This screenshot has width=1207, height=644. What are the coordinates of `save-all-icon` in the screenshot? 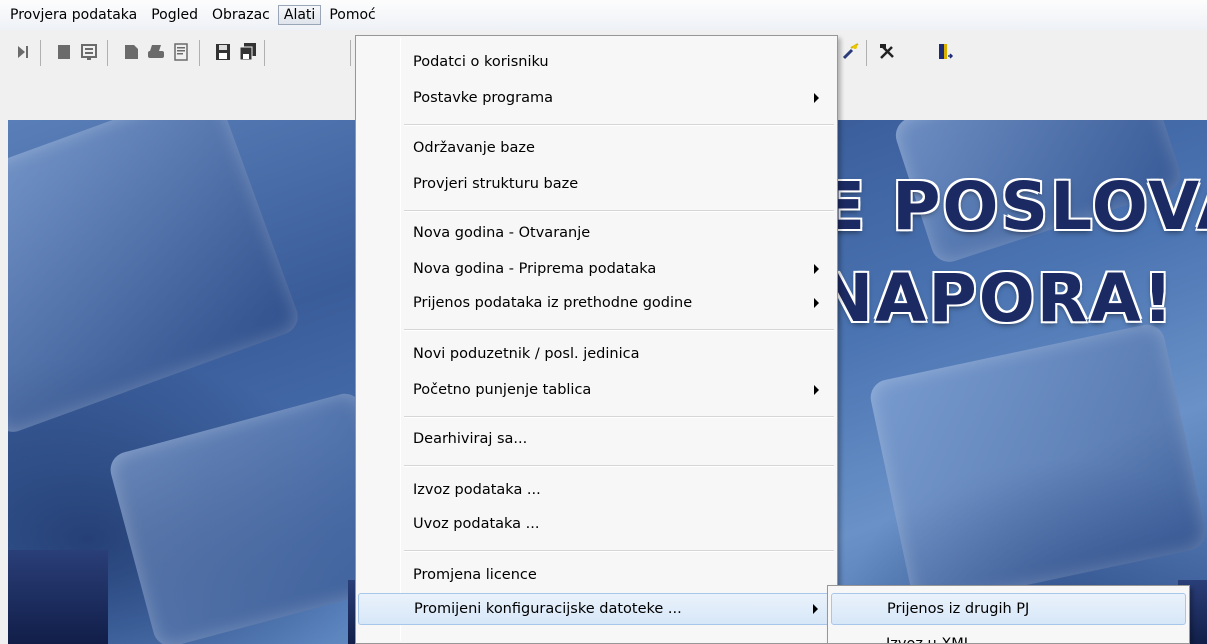 It's located at (248, 52).